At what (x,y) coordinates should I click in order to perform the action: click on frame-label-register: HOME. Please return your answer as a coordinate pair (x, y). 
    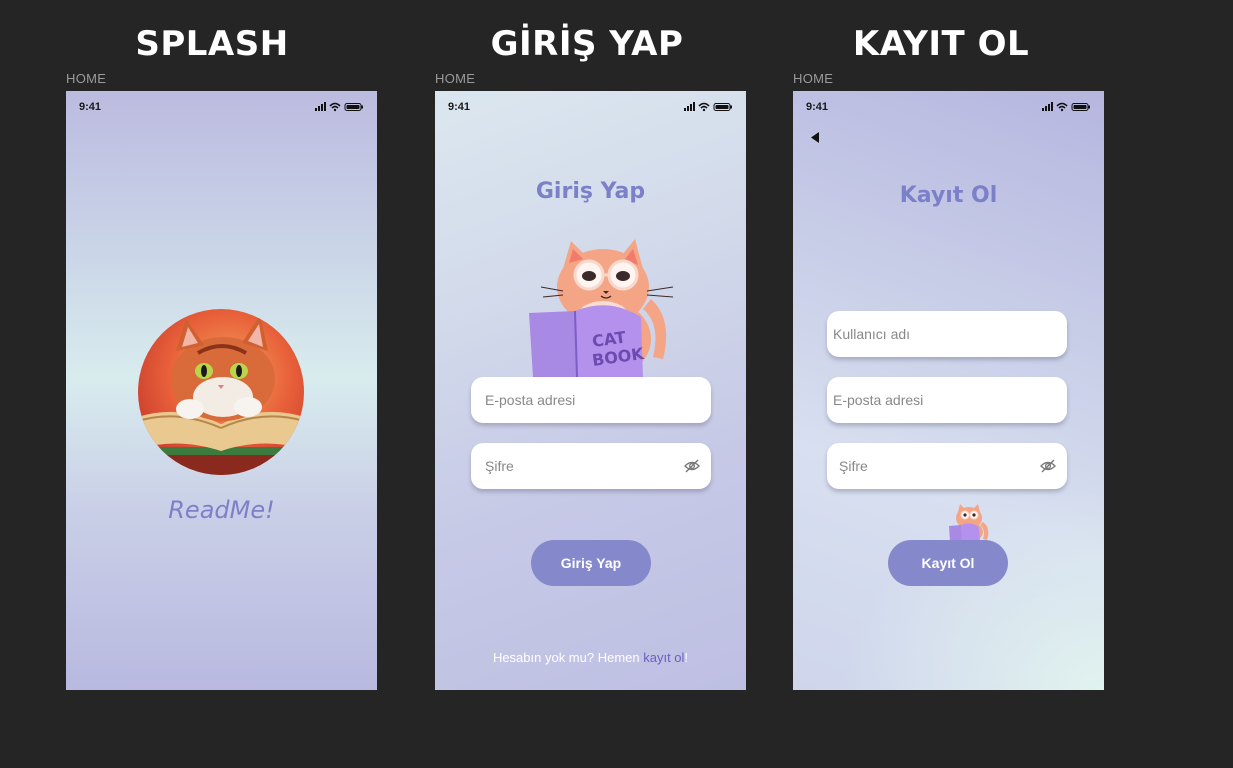
    Looking at the image, I should click on (813, 78).